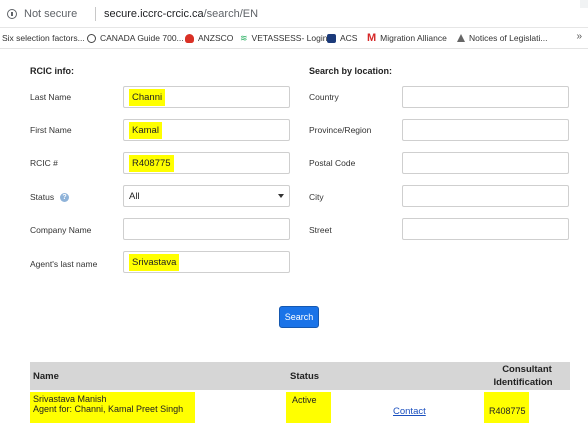 This screenshot has height=429, width=588. Describe the element at coordinates (320, 230) in the screenshot. I see `street-label: Street` at that location.